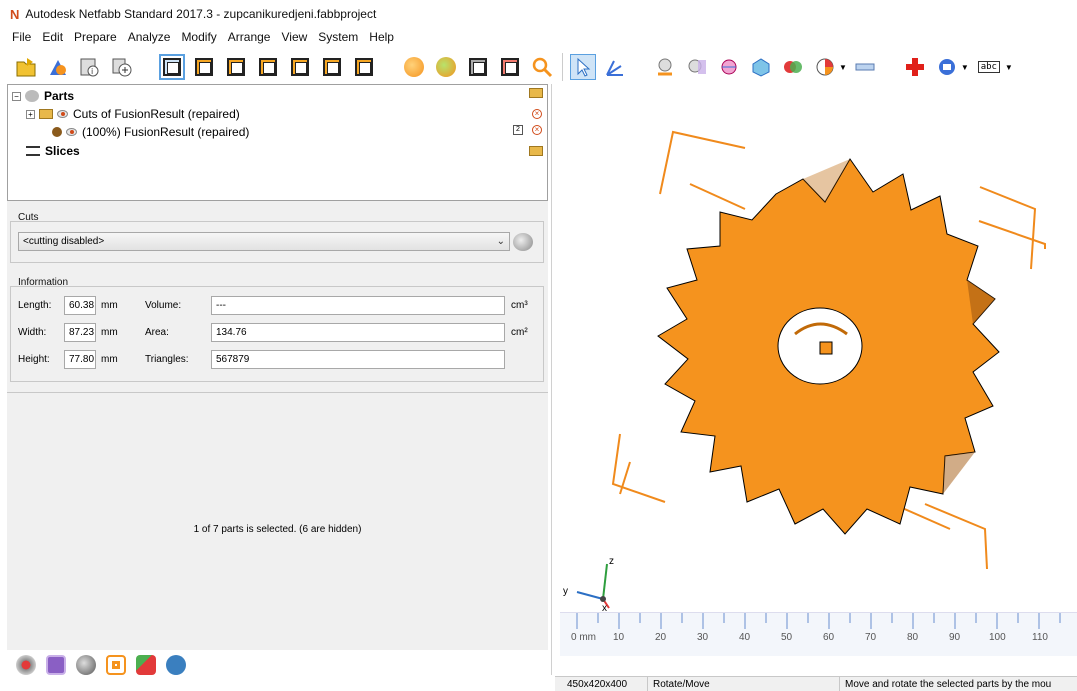  I want to click on frame-icon, so click(116, 665).